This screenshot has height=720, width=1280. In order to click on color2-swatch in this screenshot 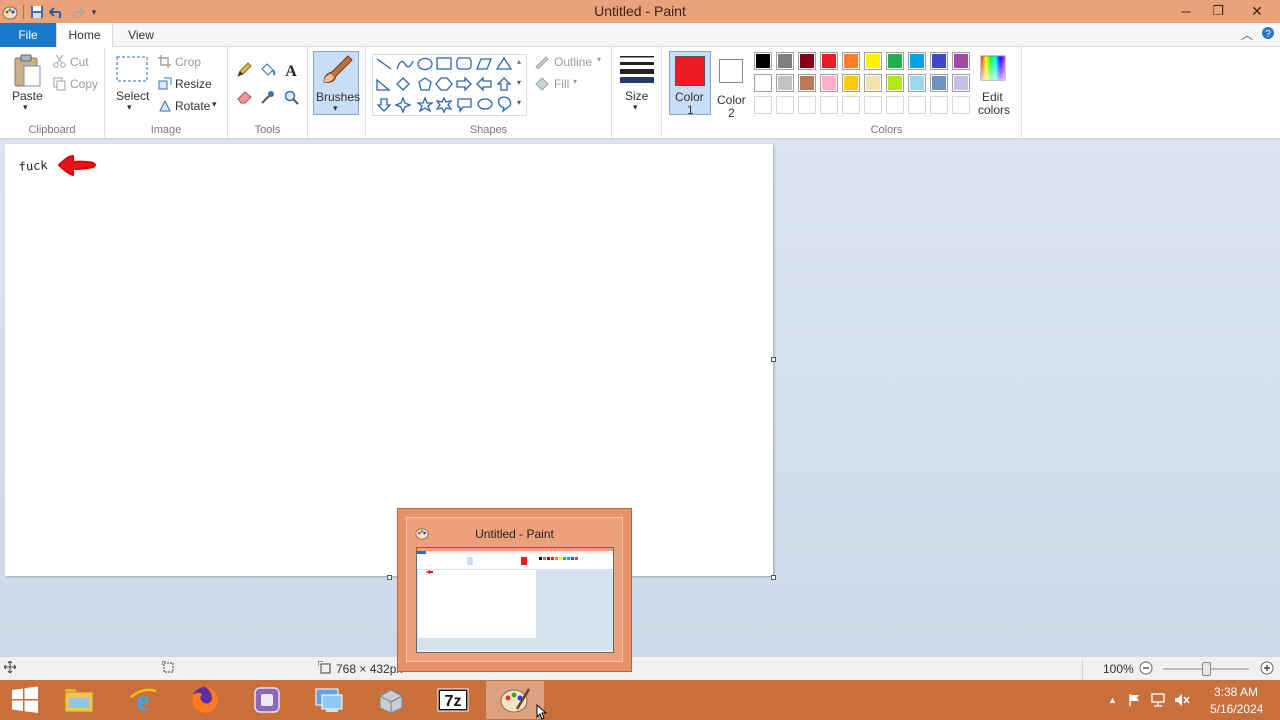, I will do `click(731, 71)`.